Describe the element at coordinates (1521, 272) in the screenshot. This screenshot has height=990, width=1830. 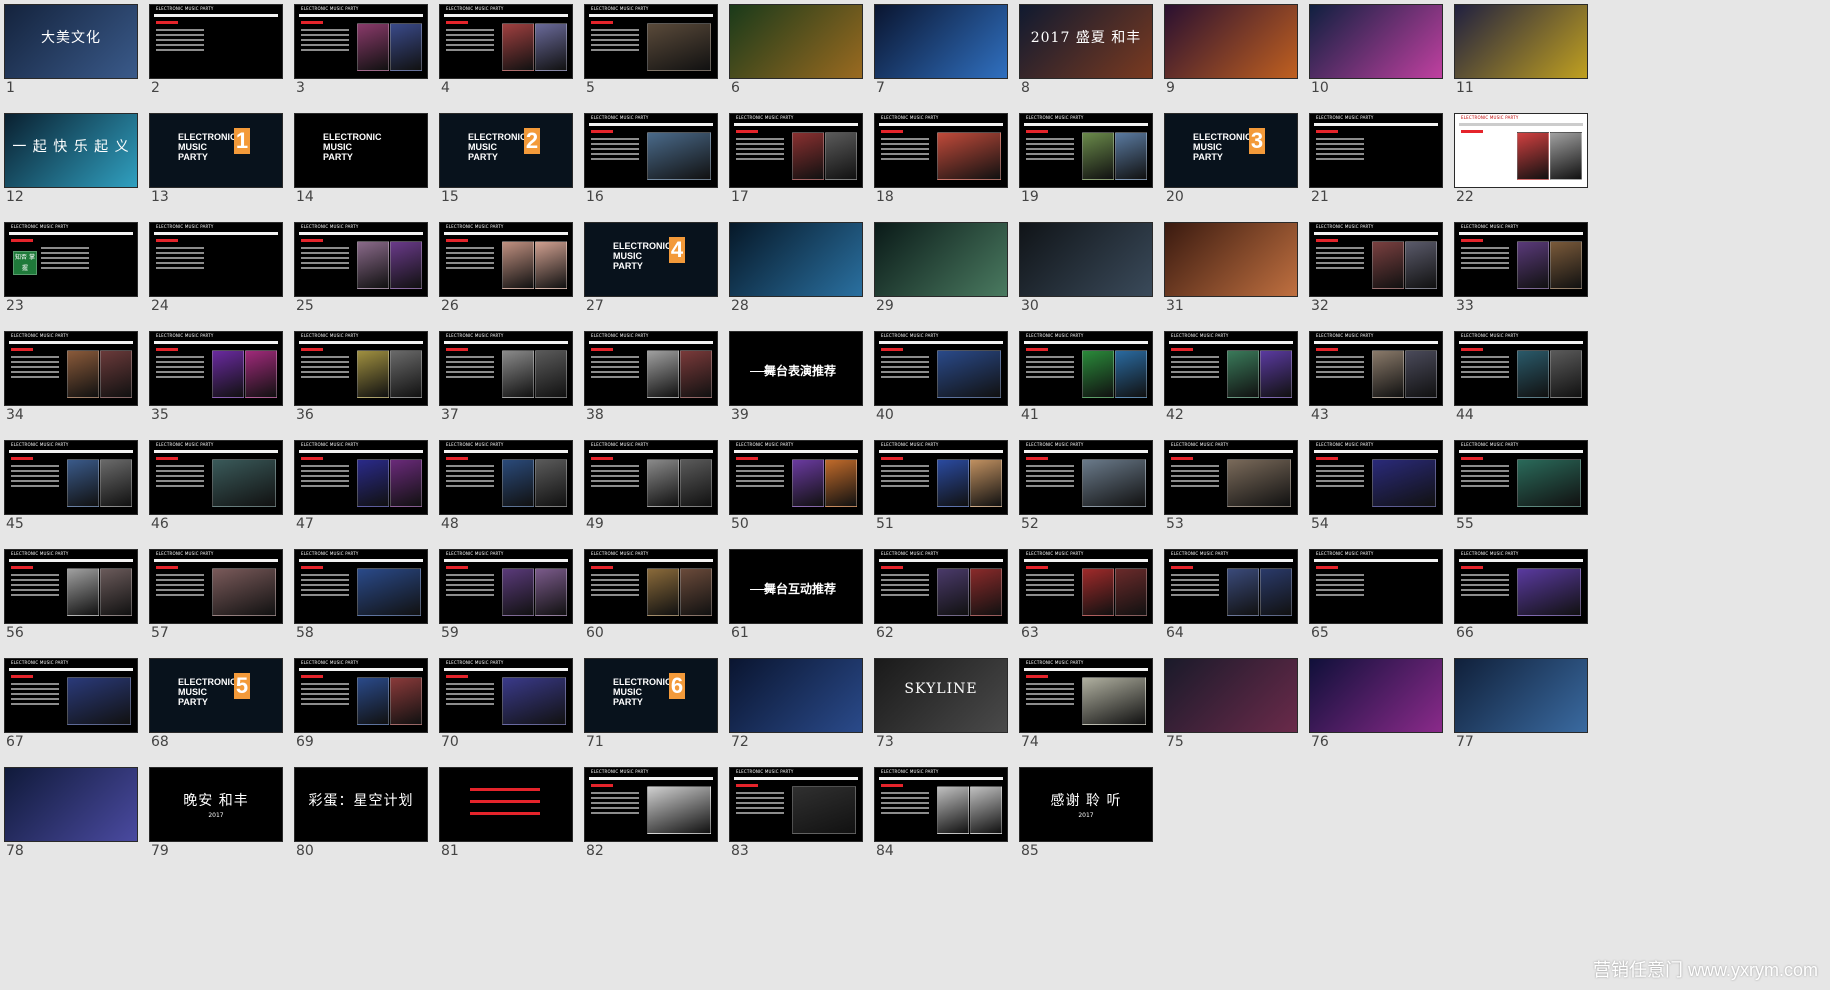
I see `slide-thumbnail-33: ELECTRONIC MUSIC PARTY 33` at that location.